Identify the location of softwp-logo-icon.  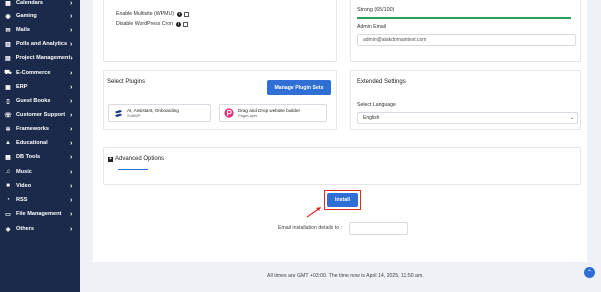
(118, 113).